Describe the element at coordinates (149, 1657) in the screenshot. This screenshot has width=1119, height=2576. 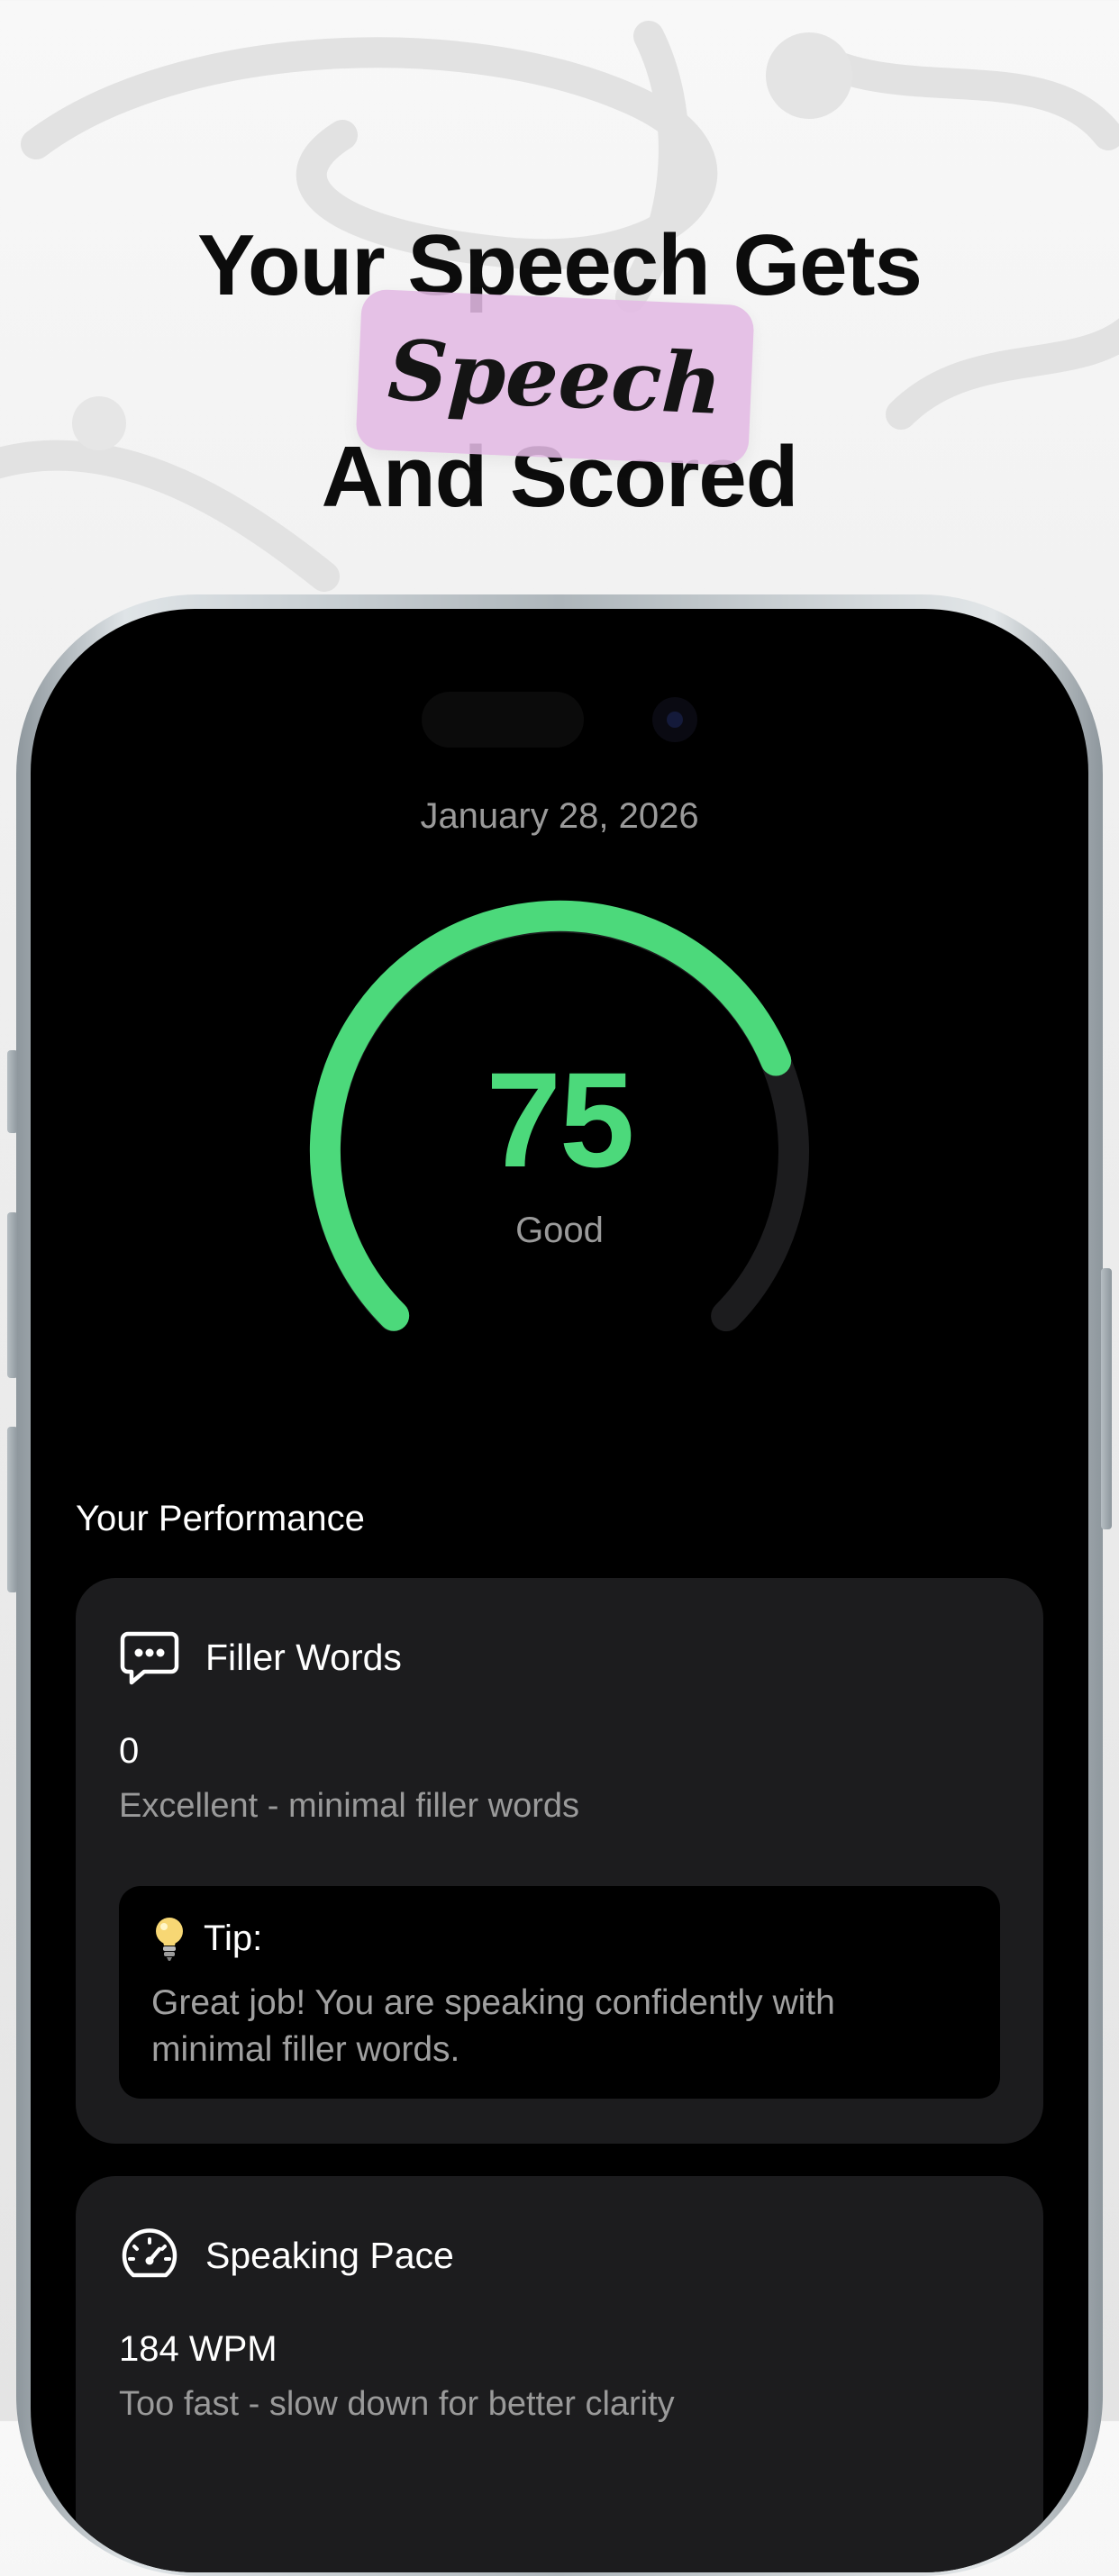
I see `chat-bubble-icon` at that location.